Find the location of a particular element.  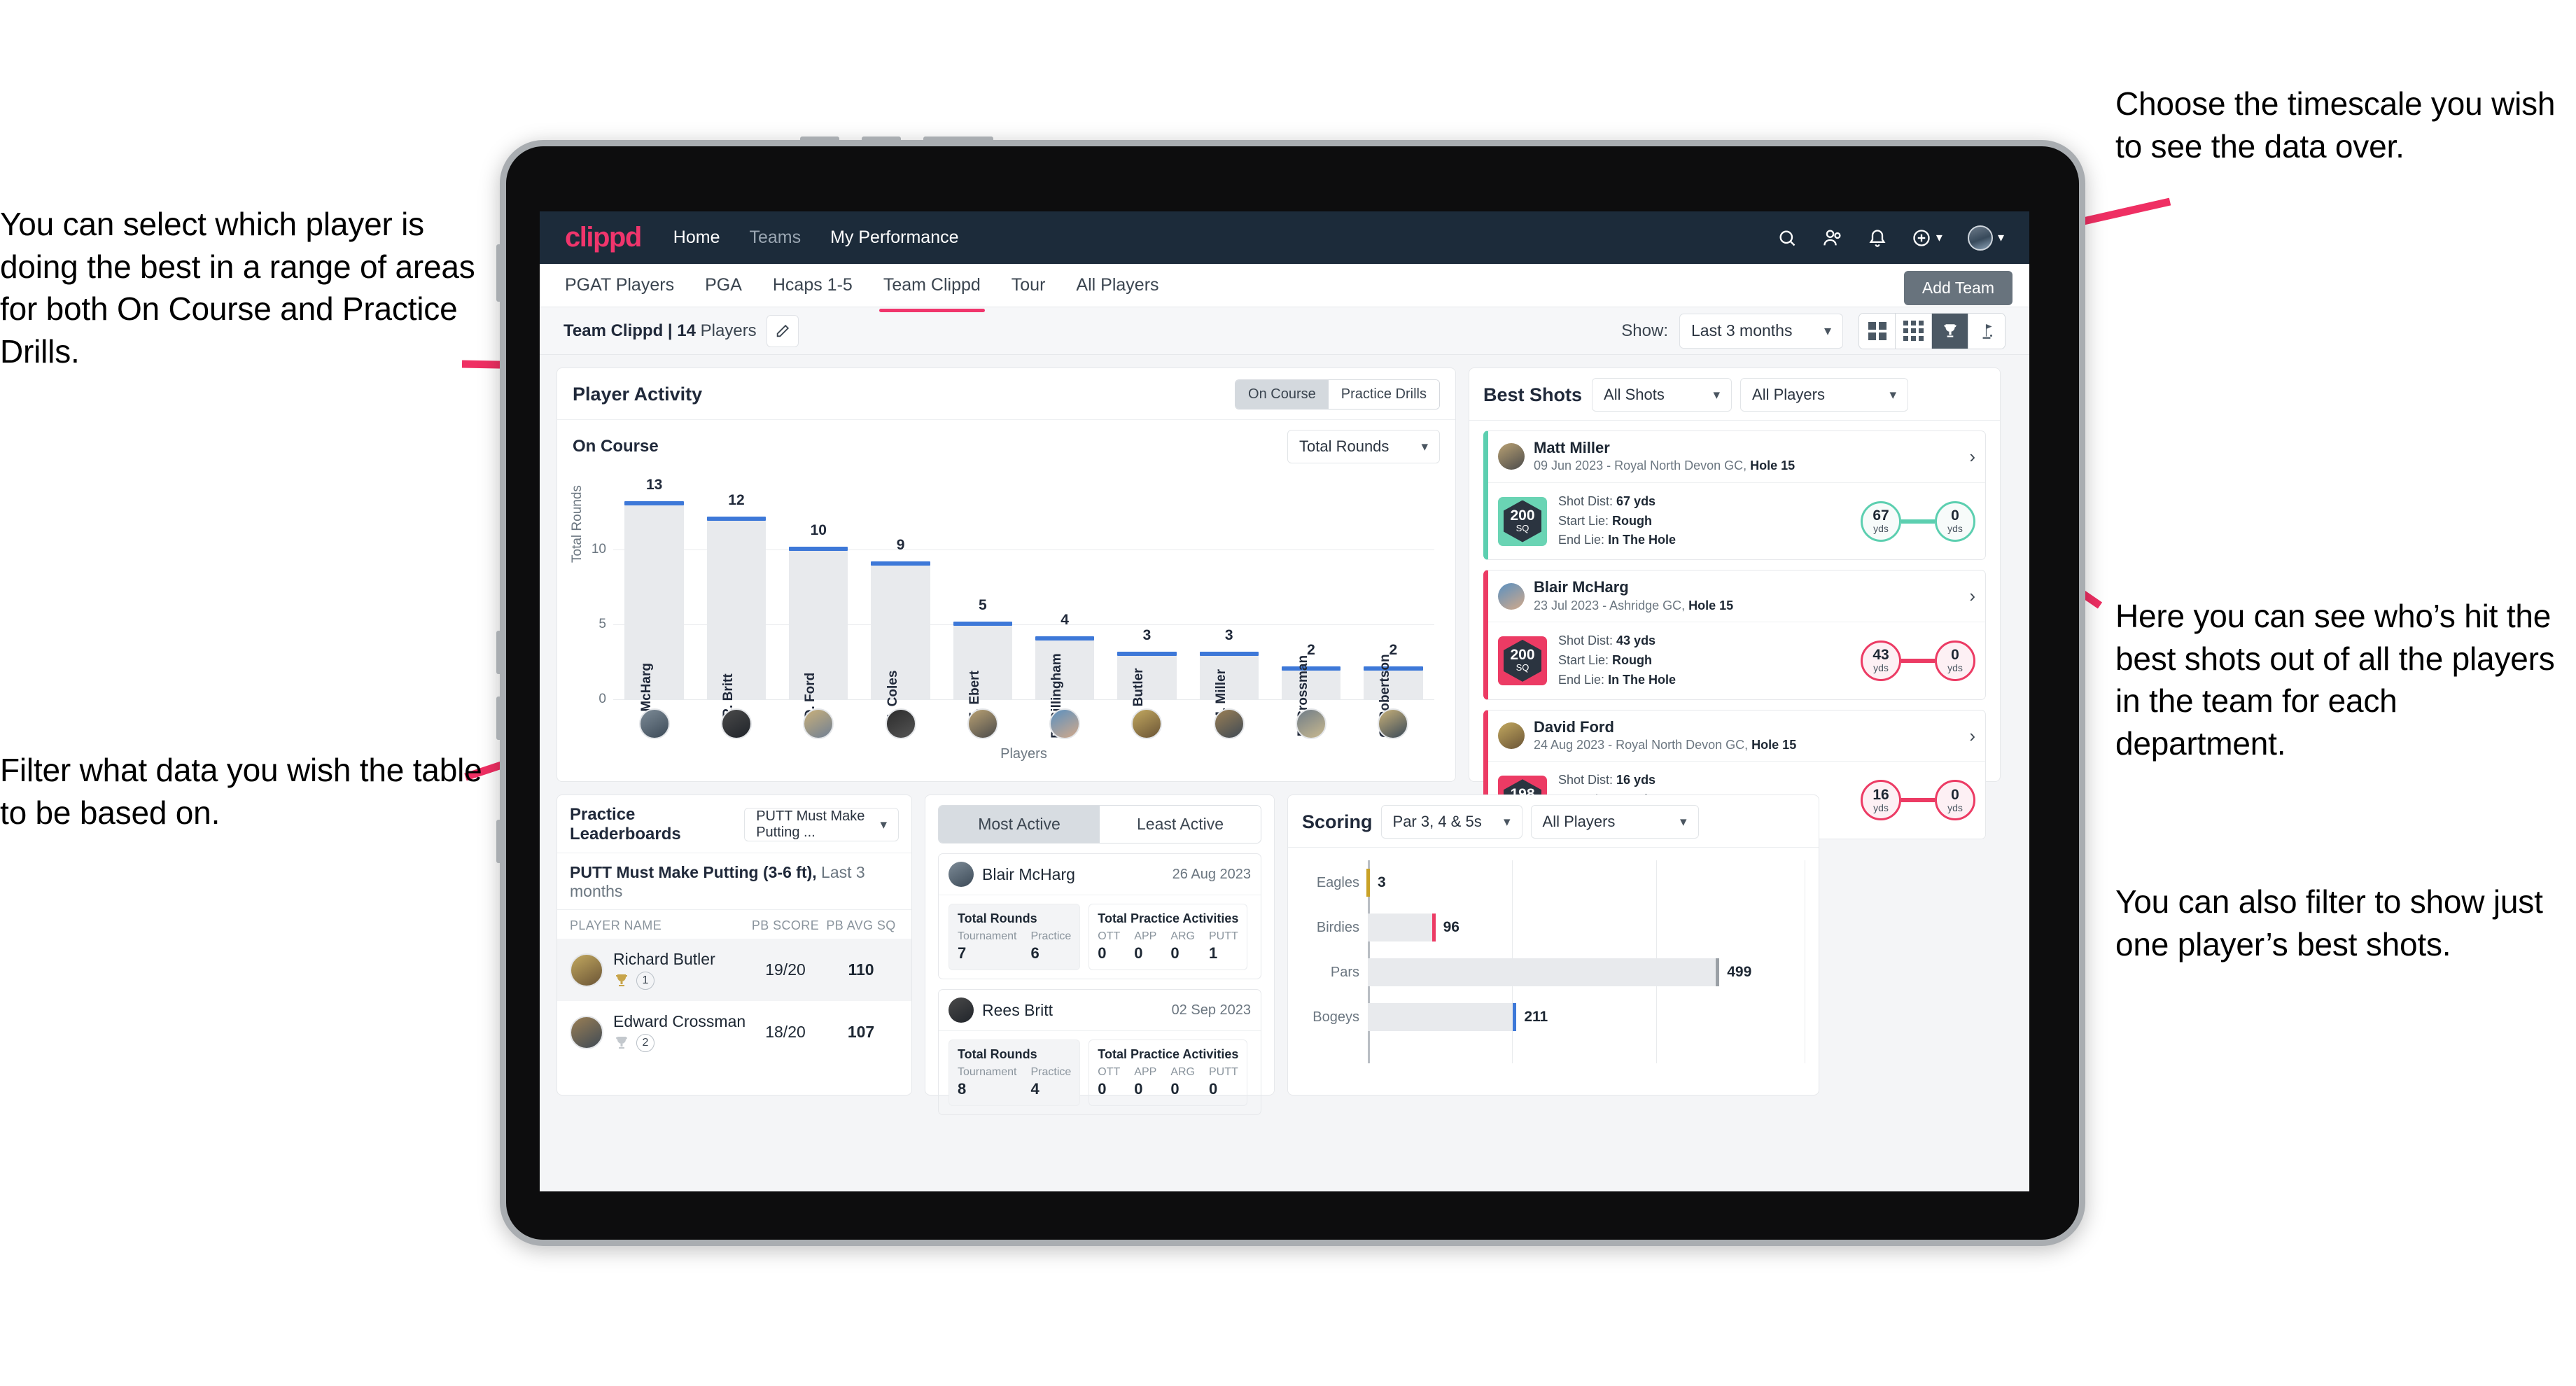

tab-most-active: Most Active is located at coordinates (1019, 824).